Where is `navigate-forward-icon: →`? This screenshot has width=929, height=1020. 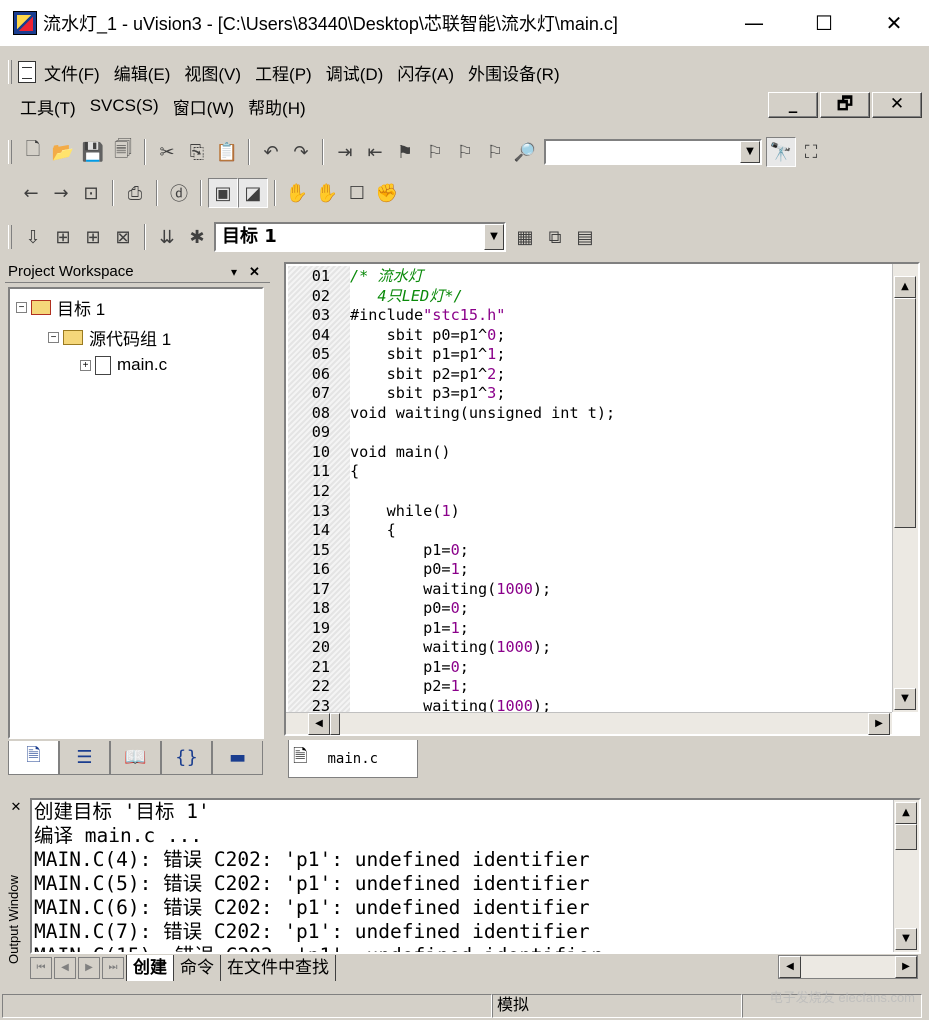
navigate-forward-icon: → is located at coordinates (61, 193).